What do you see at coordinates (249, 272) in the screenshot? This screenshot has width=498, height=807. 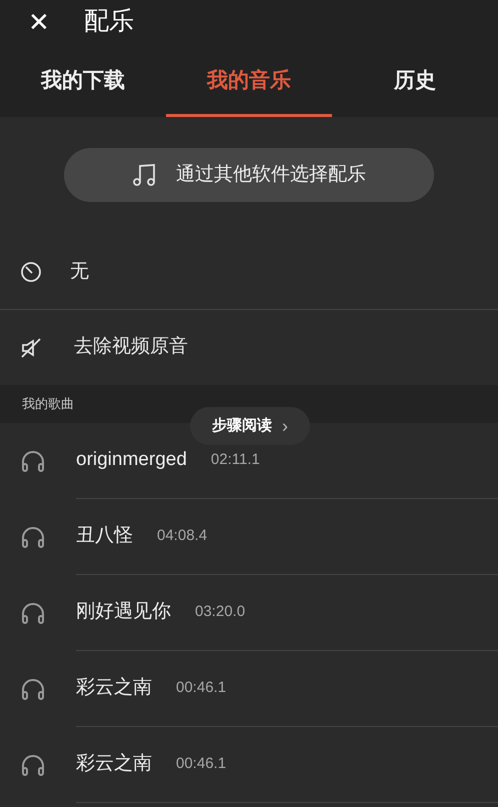 I see `option-row: 无` at bounding box center [249, 272].